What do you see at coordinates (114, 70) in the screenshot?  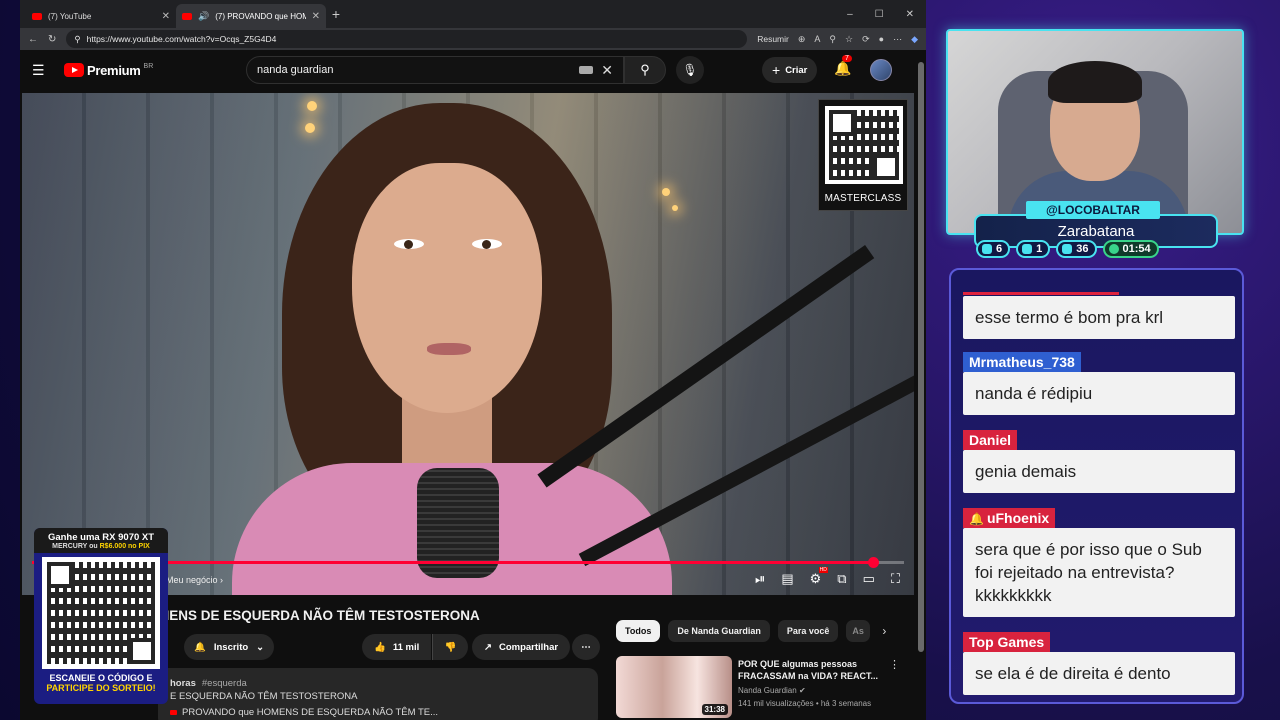 I see `brand-label: Premium` at bounding box center [114, 70].